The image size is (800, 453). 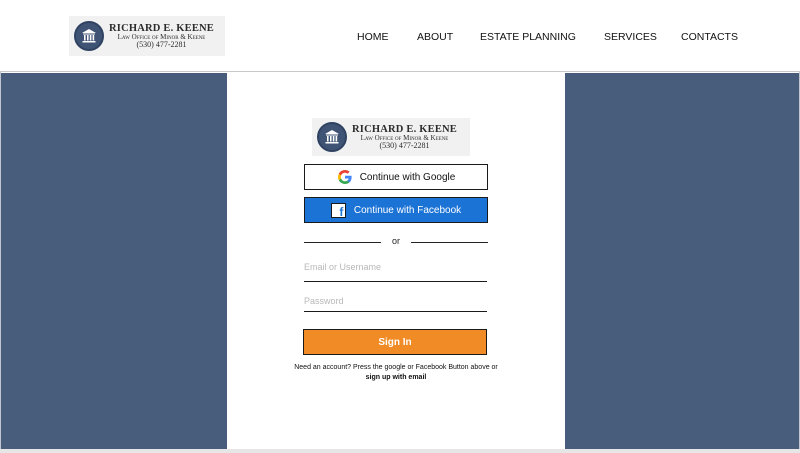 What do you see at coordinates (395, 342) in the screenshot?
I see `sign-in-button: Sign In` at bounding box center [395, 342].